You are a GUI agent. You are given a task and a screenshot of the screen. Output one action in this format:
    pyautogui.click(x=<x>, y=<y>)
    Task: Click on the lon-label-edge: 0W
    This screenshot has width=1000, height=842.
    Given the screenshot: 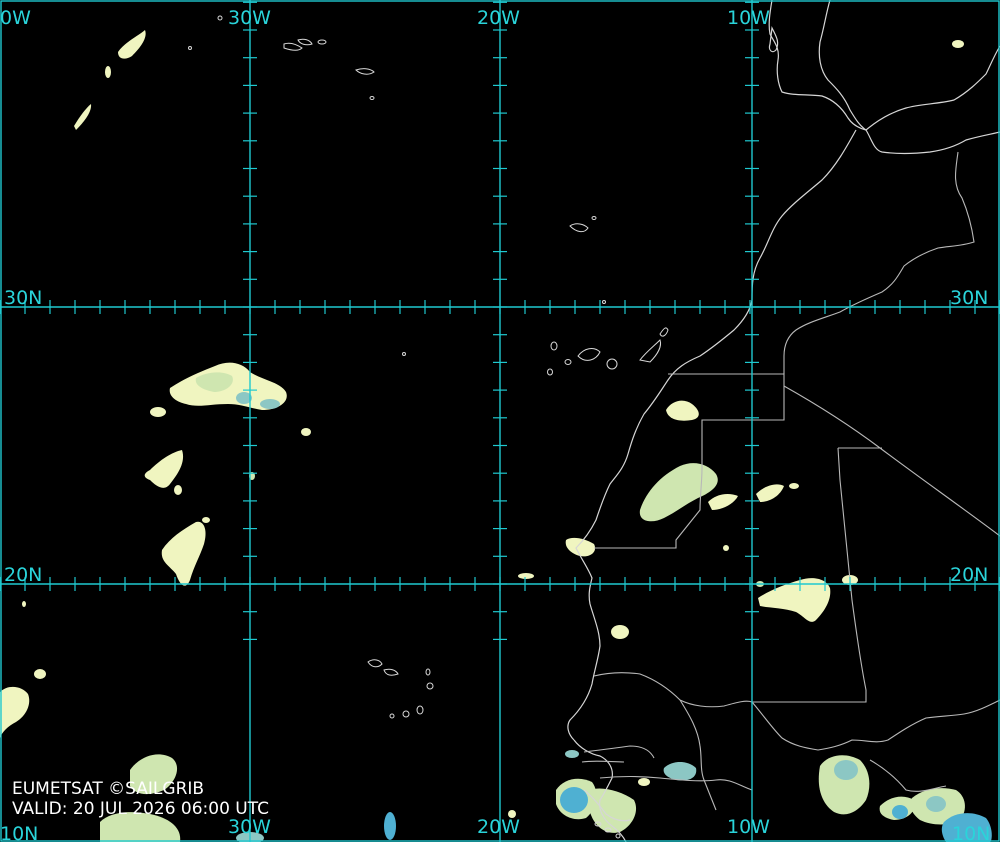 What is the action you would take?
    pyautogui.click(x=15, y=18)
    